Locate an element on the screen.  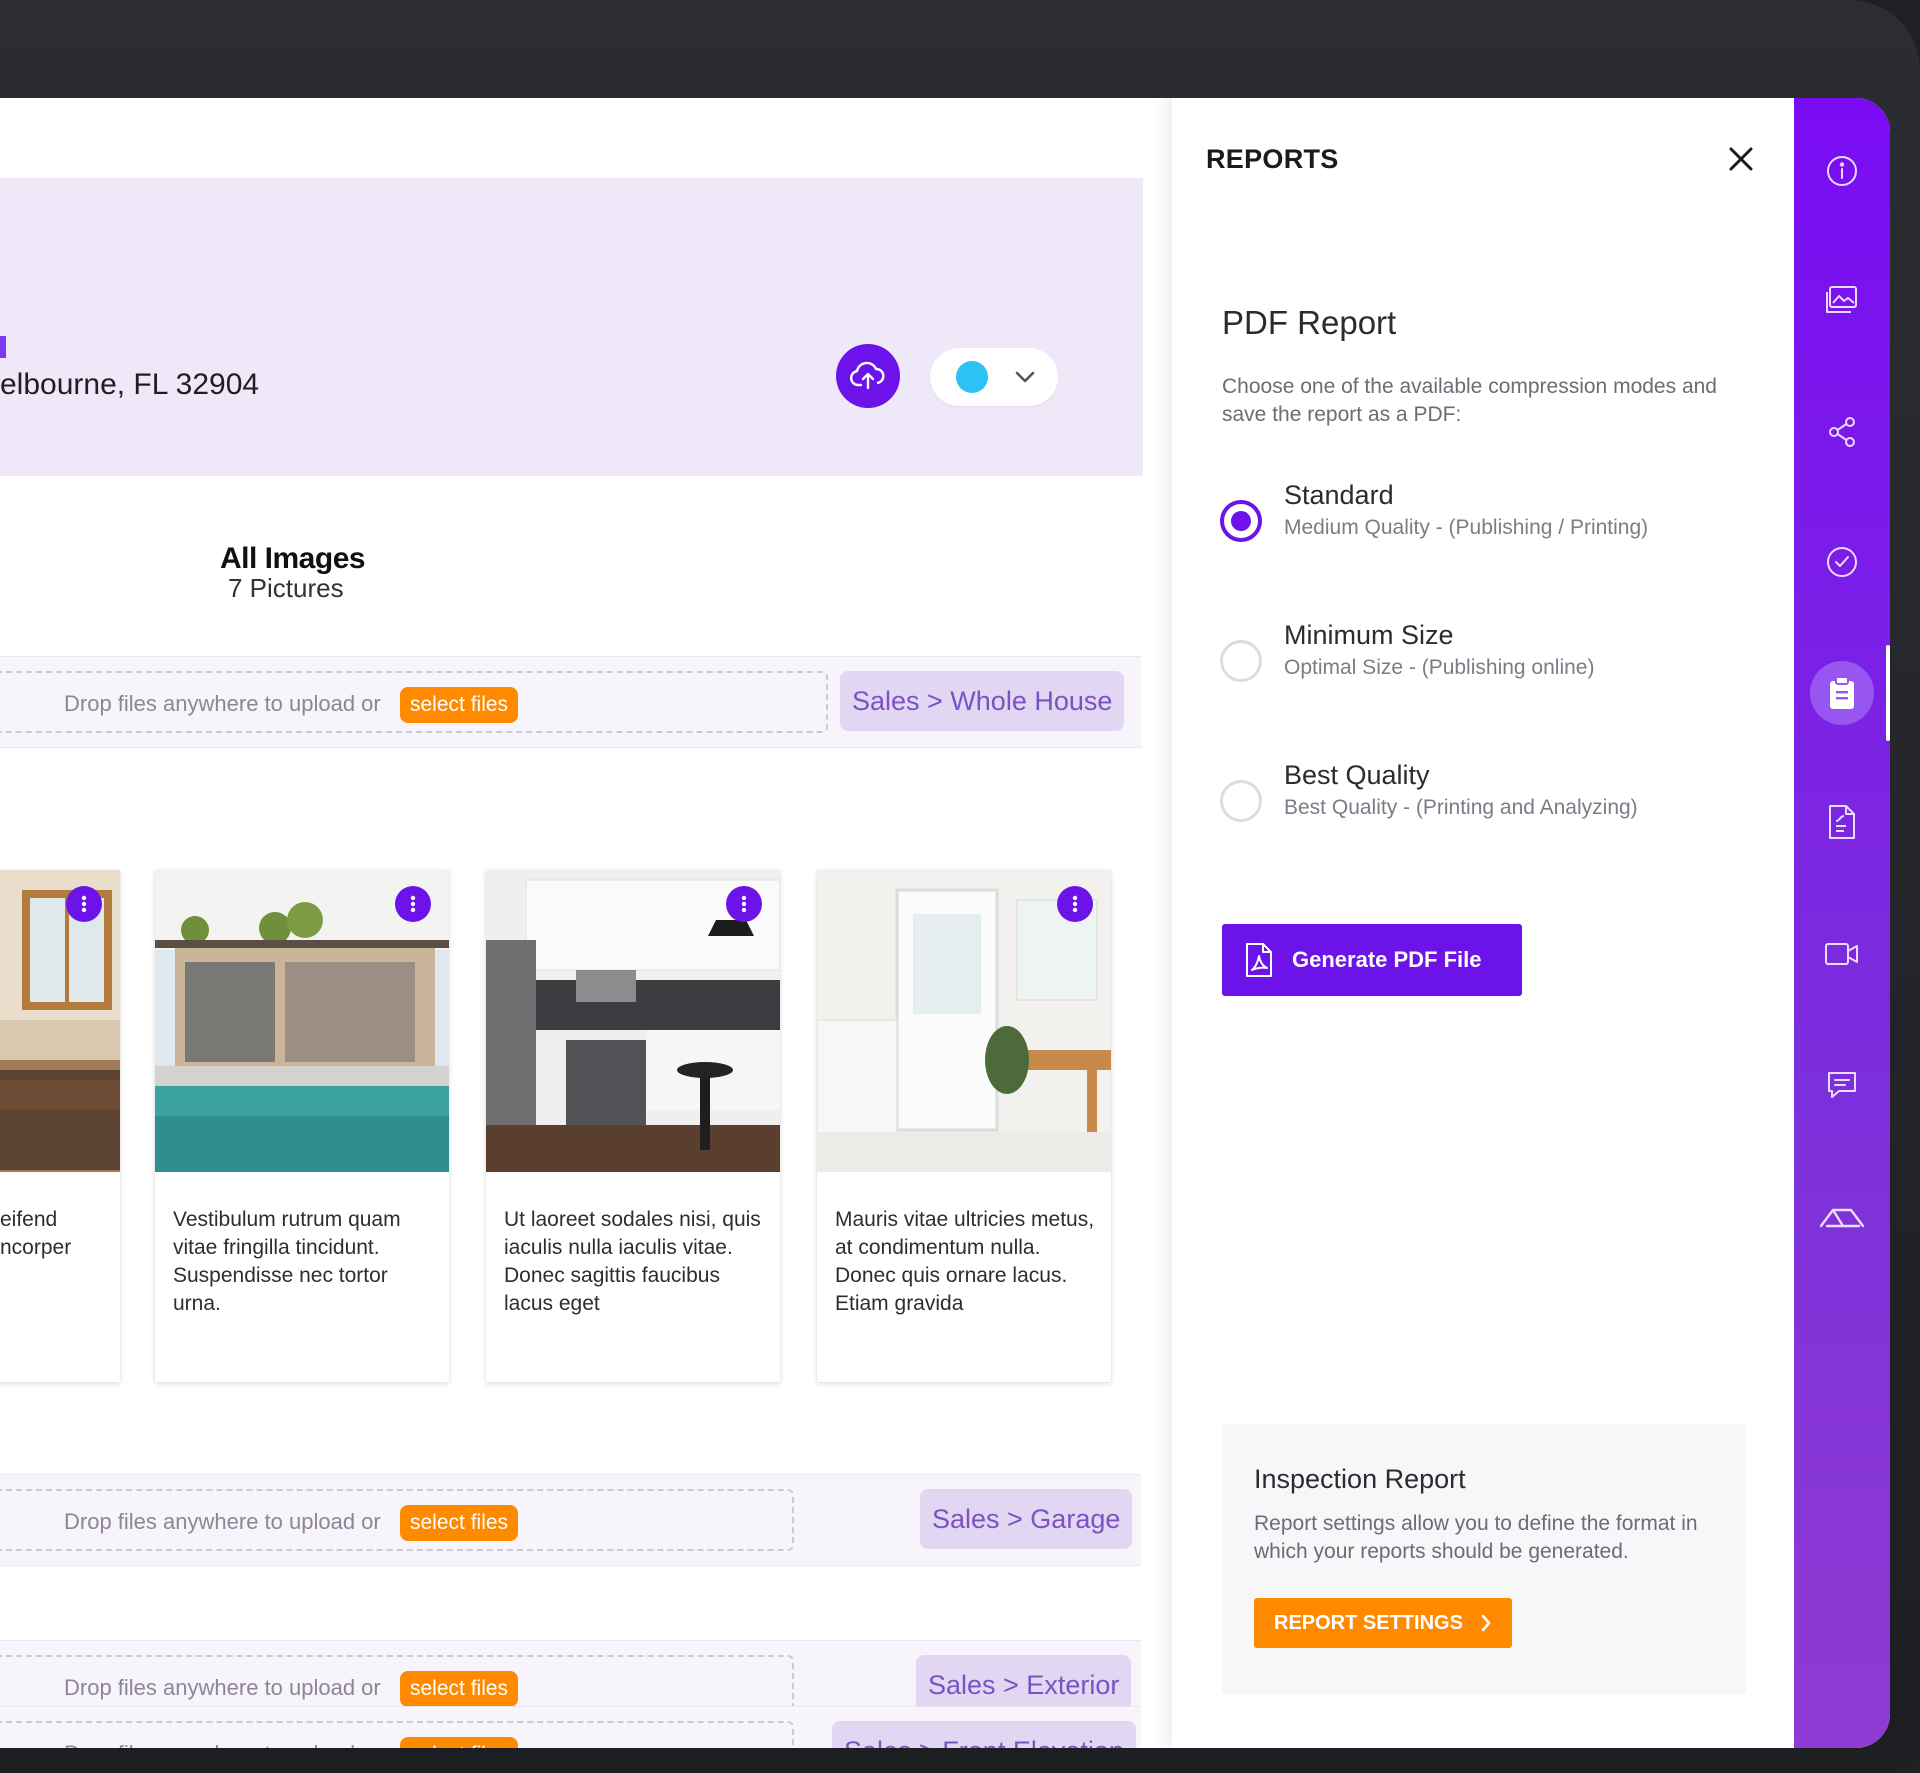
rail-info-button is located at coordinates (1842, 171).